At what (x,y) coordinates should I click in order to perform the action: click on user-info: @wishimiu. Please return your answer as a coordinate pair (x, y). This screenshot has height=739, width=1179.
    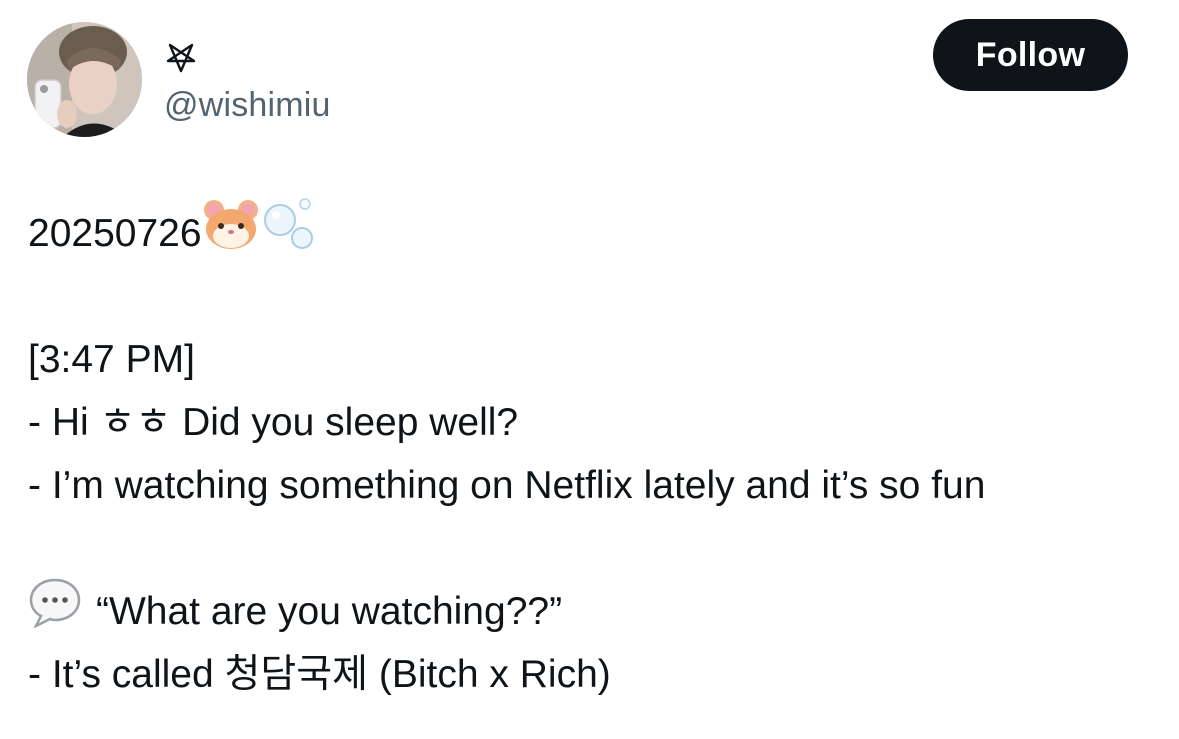
    Looking at the image, I should click on (247, 80).